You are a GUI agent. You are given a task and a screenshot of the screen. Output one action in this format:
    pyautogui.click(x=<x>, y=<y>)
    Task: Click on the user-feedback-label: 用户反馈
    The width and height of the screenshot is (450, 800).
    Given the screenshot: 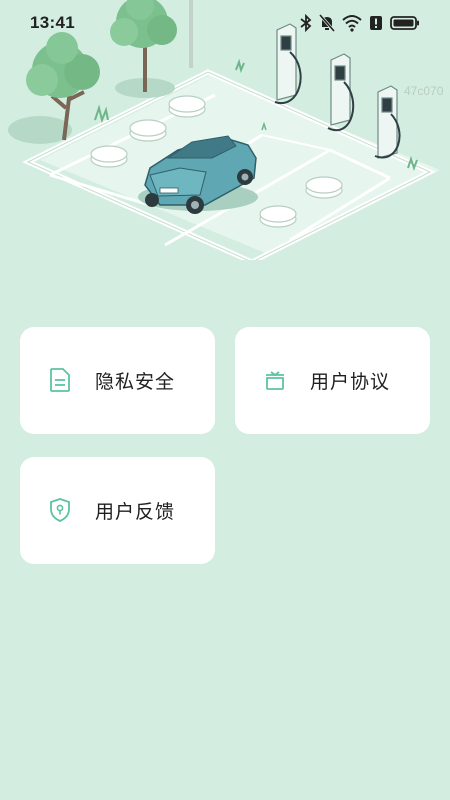 What is the action you would take?
    pyautogui.click(x=135, y=512)
    